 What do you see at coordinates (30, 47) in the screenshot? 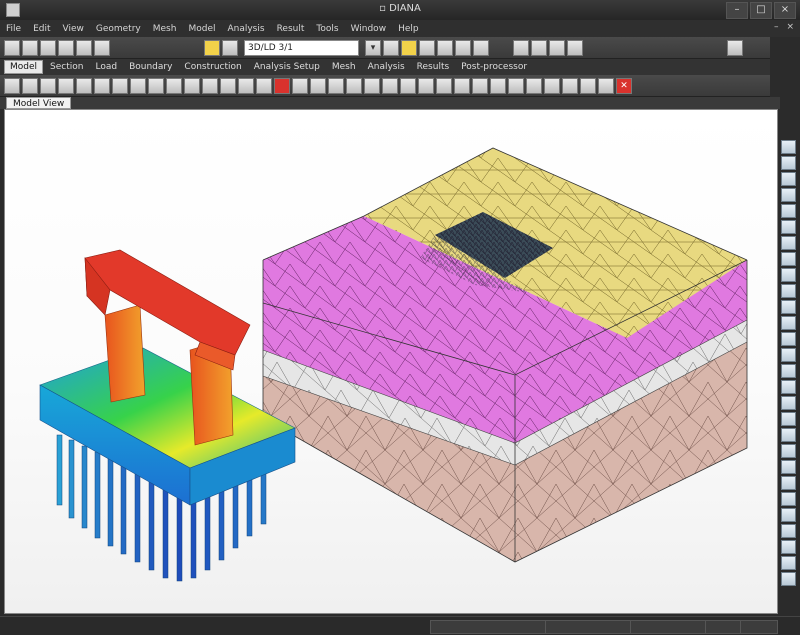
I see `open-file-icon` at bounding box center [30, 47].